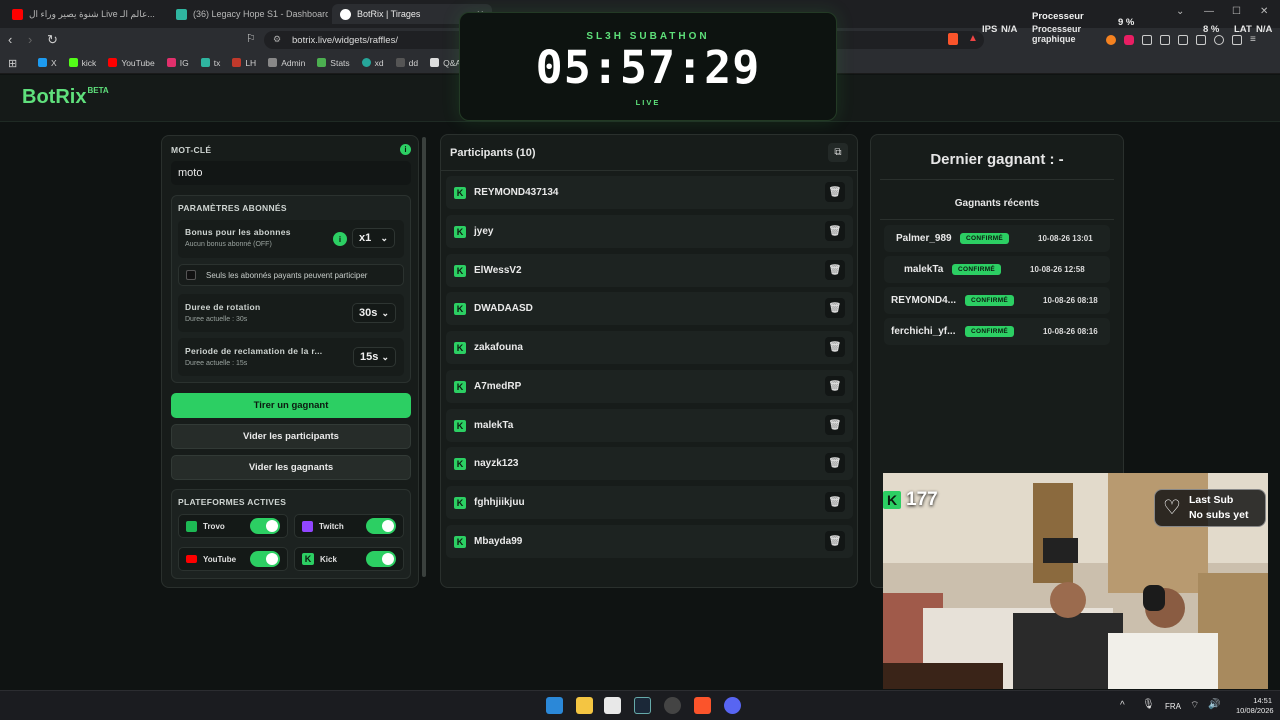 This screenshot has height=720, width=1280. What do you see at coordinates (1264, 11) in the screenshot?
I see `close-window-icon: ✕` at bounding box center [1264, 11].